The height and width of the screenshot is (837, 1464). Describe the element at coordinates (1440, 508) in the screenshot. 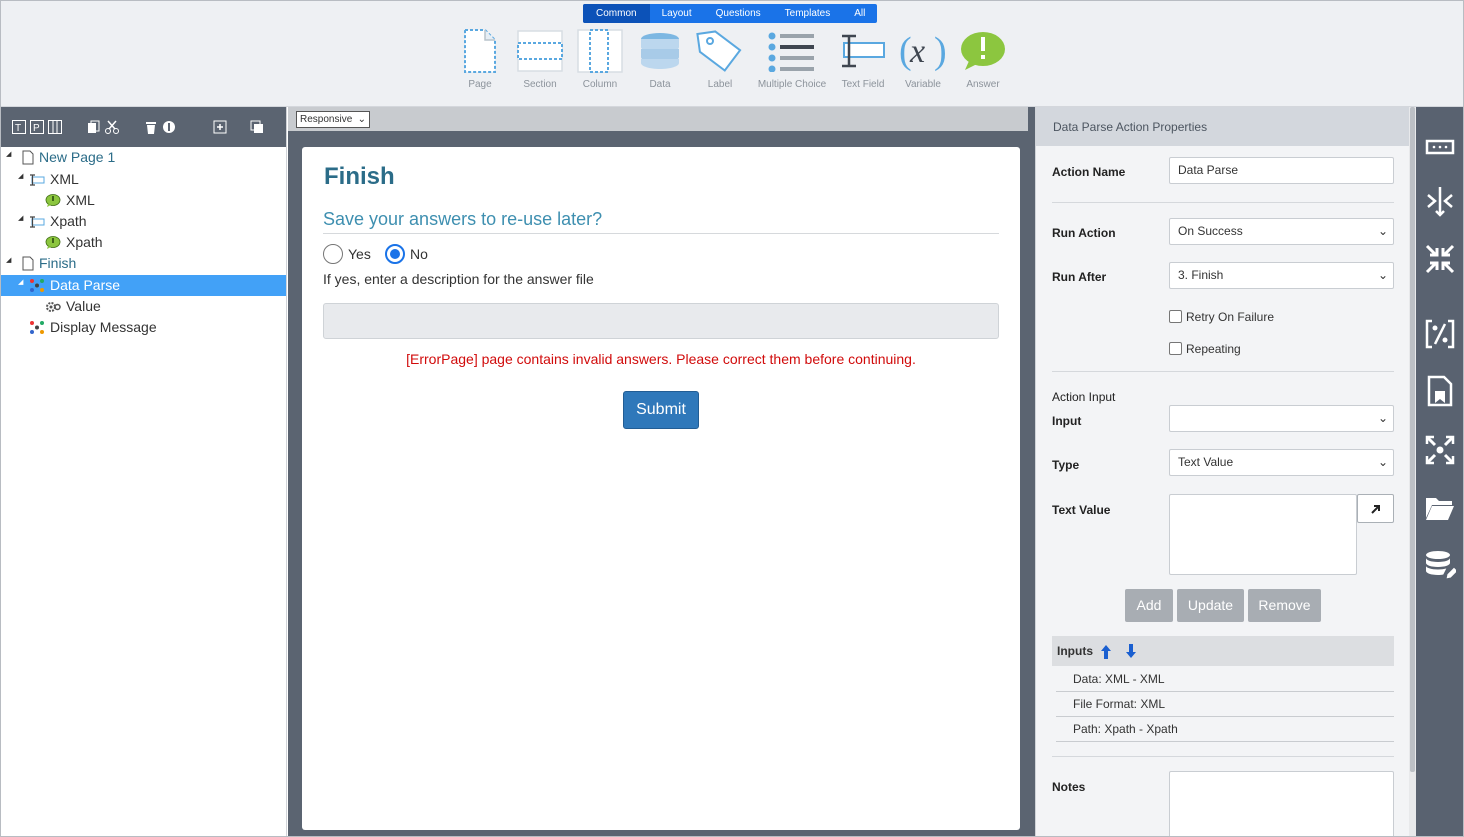

I see `folder-icon` at that location.